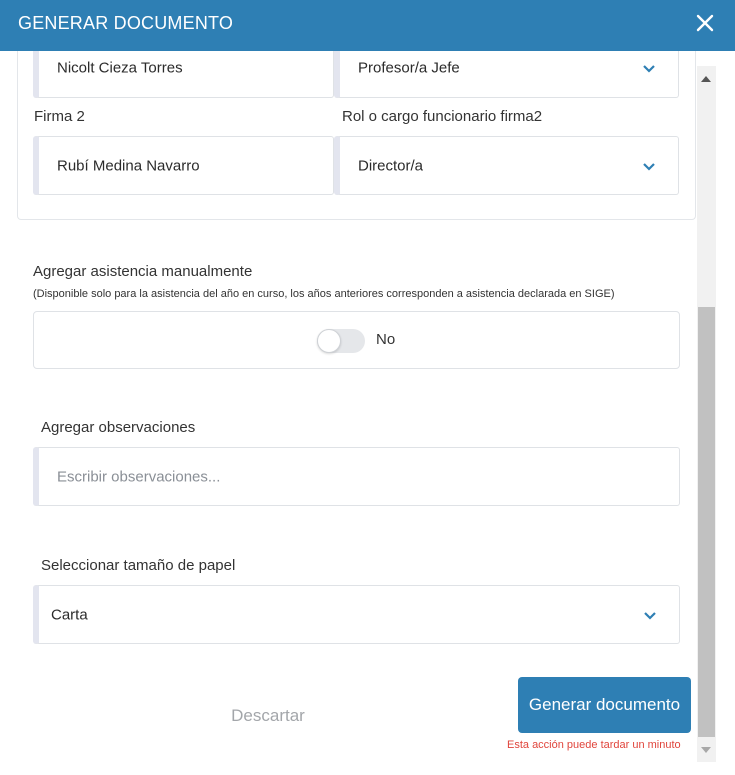 Image resolution: width=735 pixels, height=775 pixels. I want to click on attendance-label: Agregar asistencia manualmente, so click(143, 271).